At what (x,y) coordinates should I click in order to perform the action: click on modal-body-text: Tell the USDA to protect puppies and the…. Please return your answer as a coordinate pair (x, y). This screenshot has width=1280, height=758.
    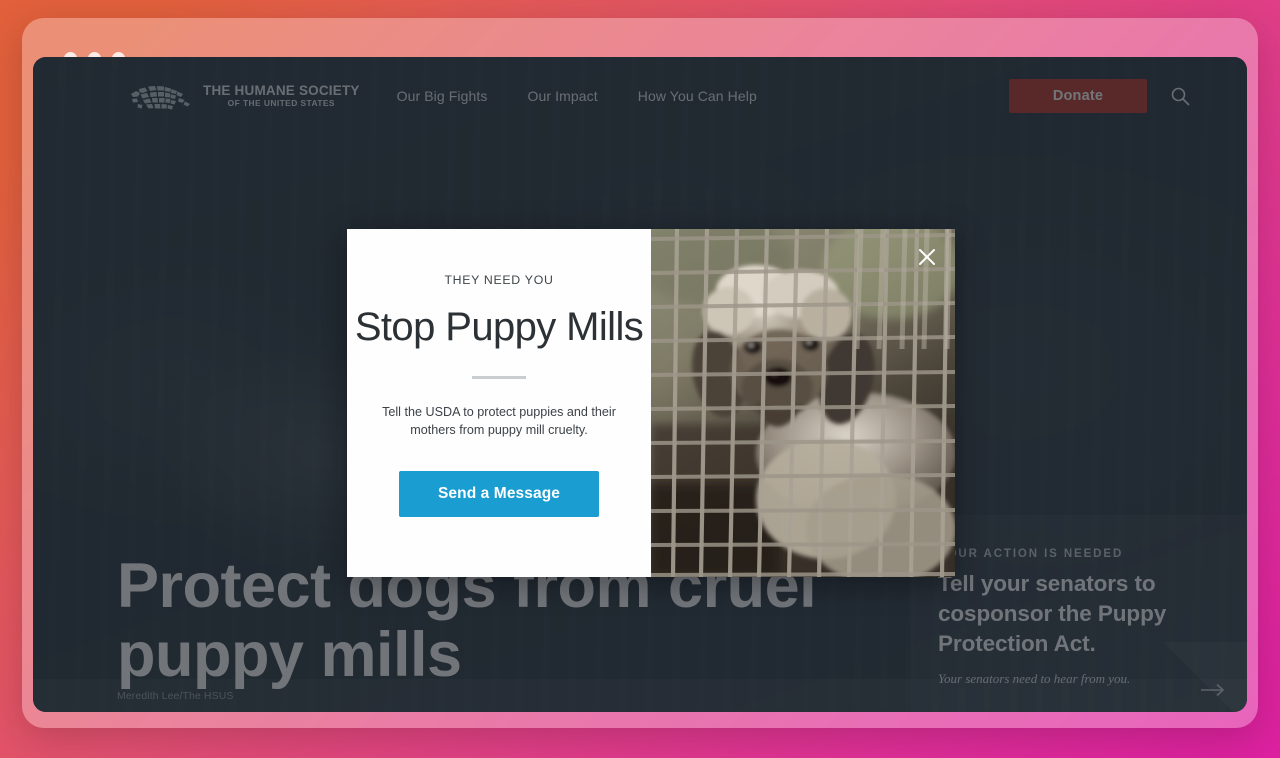
    Looking at the image, I should click on (499, 421).